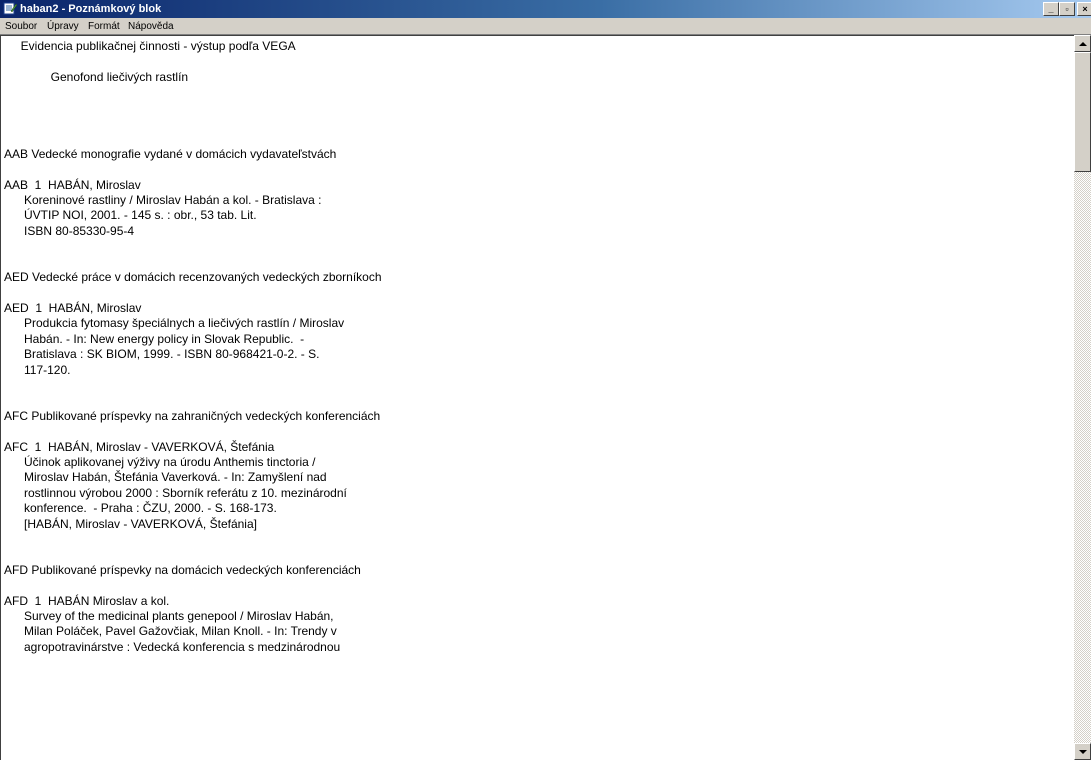 Image resolution: width=1091 pixels, height=760 pixels. I want to click on window-title: haban2 - Poznámkový blok, so click(91, 9).